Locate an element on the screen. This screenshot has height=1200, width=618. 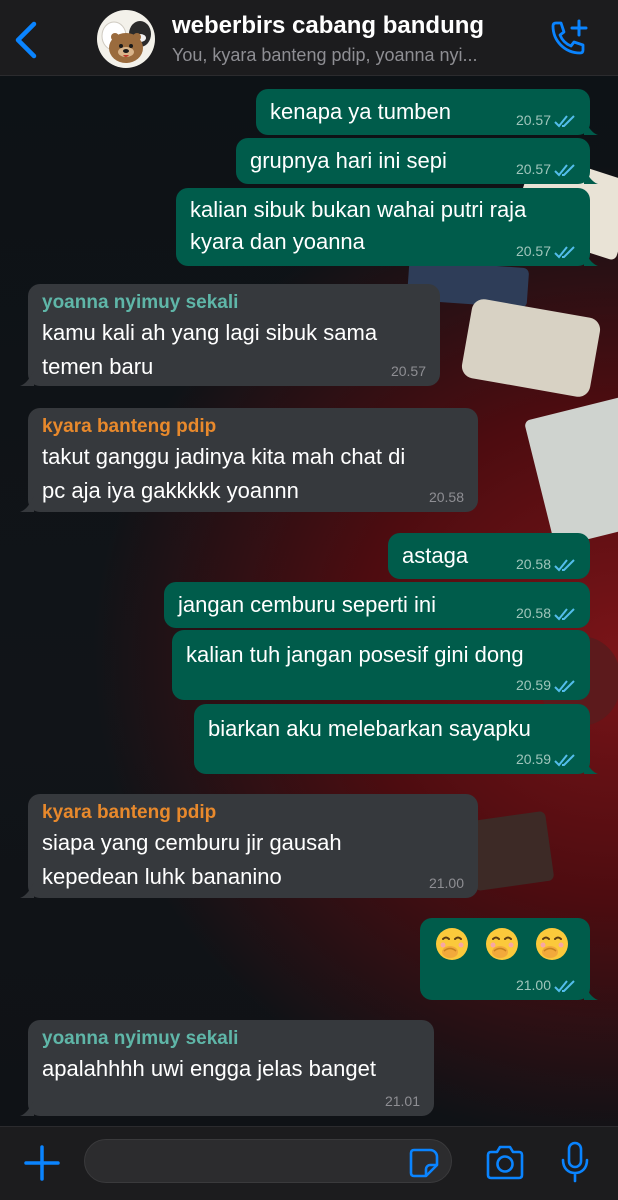
message-meta: 21.00 is located at coordinates (546, 985).